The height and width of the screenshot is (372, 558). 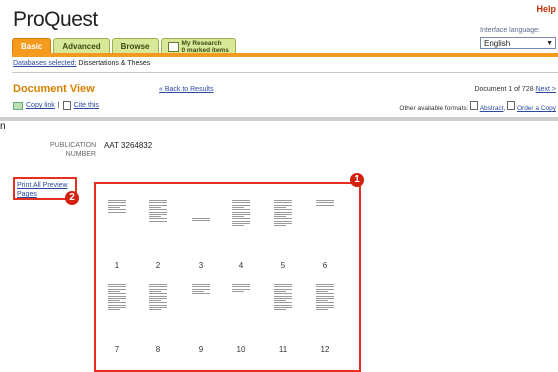 I want to click on copy-link: Copy link, so click(x=40, y=105).